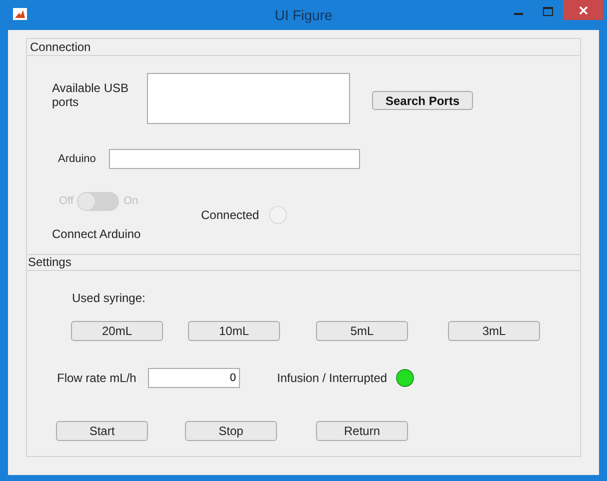 The image size is (607, 481). Describe the element at coordinates (303, 47) in the screenshot. I see `section-header: Connection` at that location.